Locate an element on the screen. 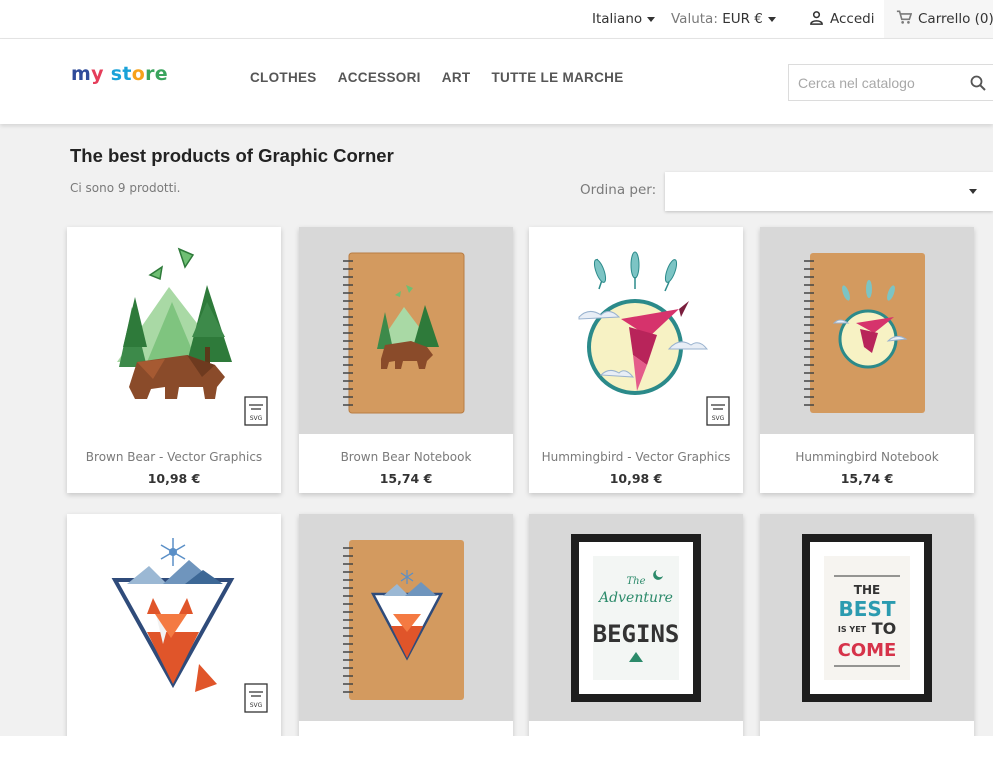 Image resolution: width=993 pixels, height=784 pixels. product-name: Brown Bear - Vector Graphics is located at coordinates (174, 457).